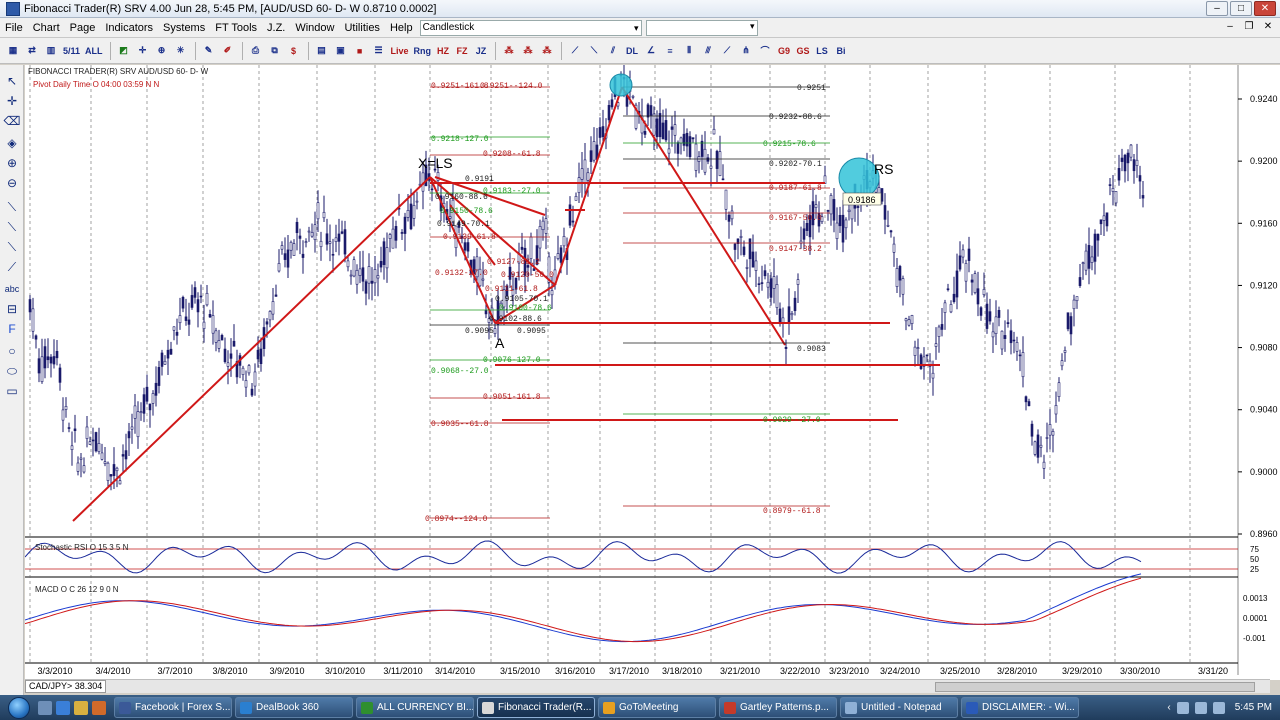 The height and width of the screenshot is (720, 1280). What do you see at coordinates (1241, 8) in the screenshot?
I see `maximize-button: □` at bounding box center [1241, 8].